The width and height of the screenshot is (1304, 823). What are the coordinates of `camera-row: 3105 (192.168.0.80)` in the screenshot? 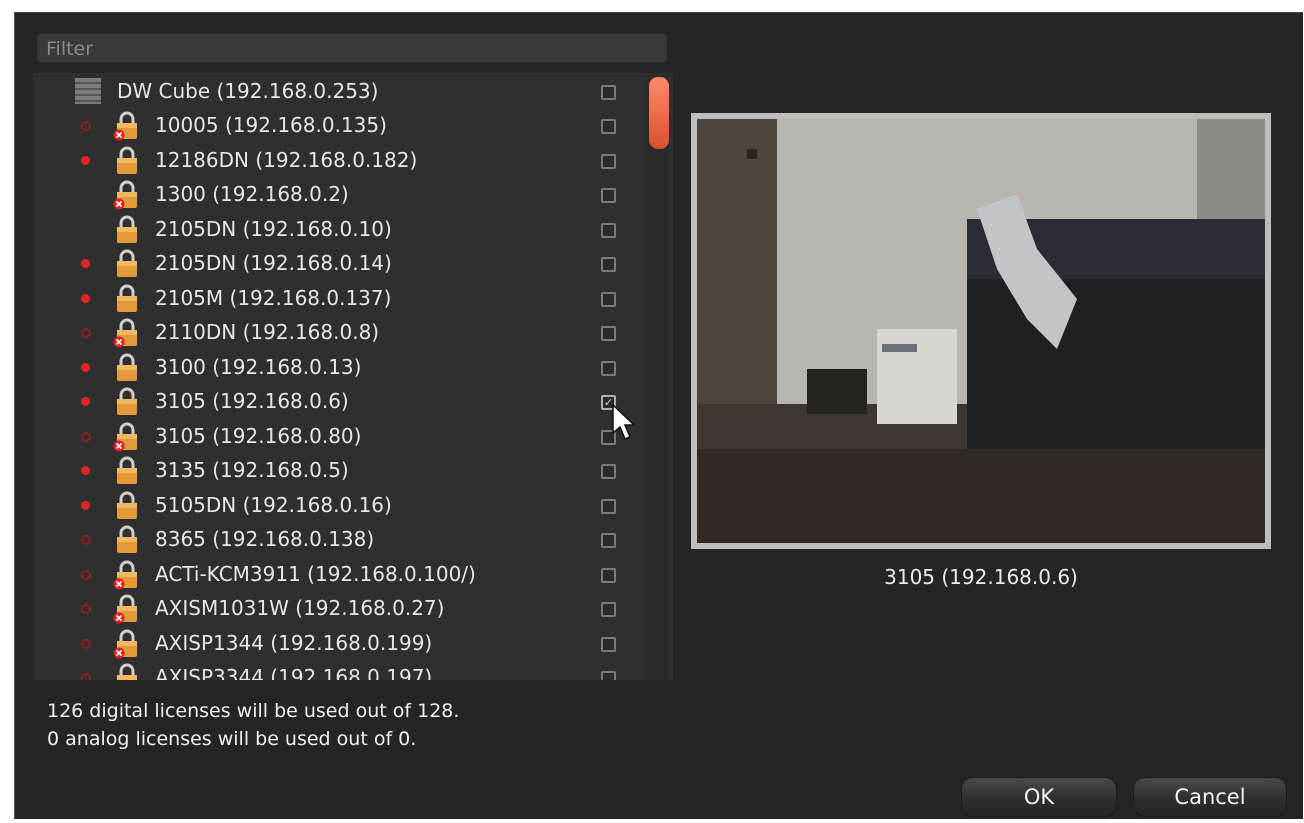 It's located at (333, 437).